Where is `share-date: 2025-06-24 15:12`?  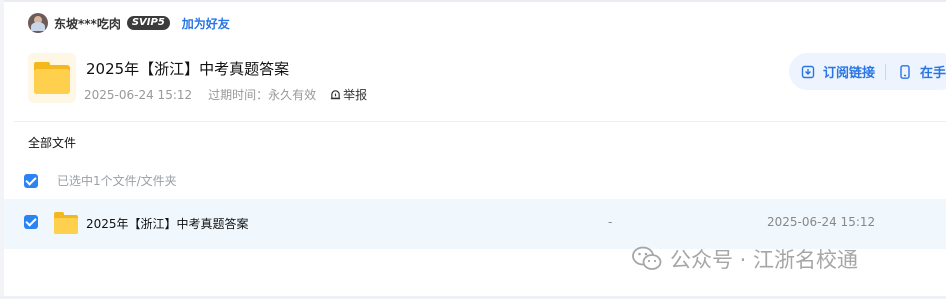 share-date: 2025-06-24 15:12 is located at coordinates (138, 94).